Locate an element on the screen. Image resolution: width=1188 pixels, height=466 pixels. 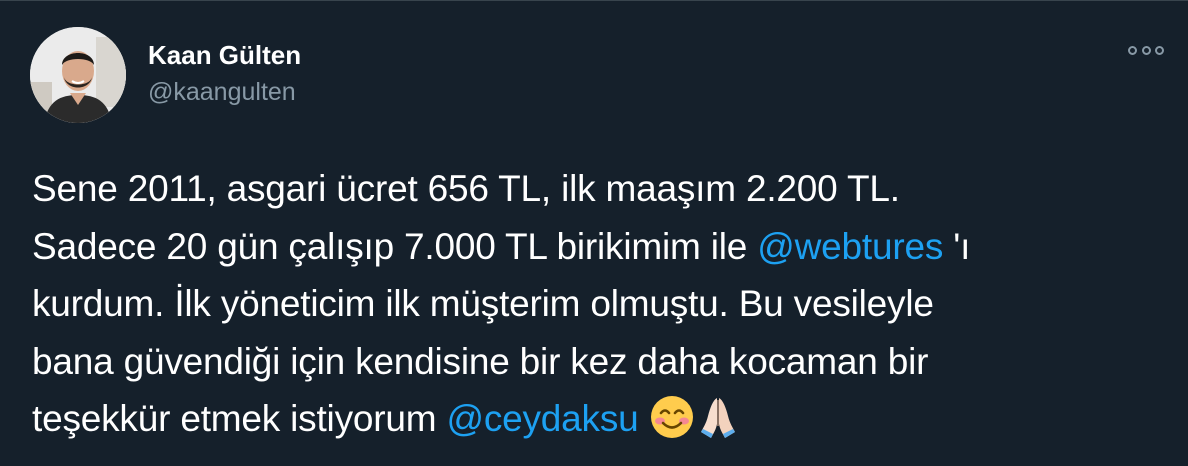
folded-hands-icon is located at coordinates (718, 417).